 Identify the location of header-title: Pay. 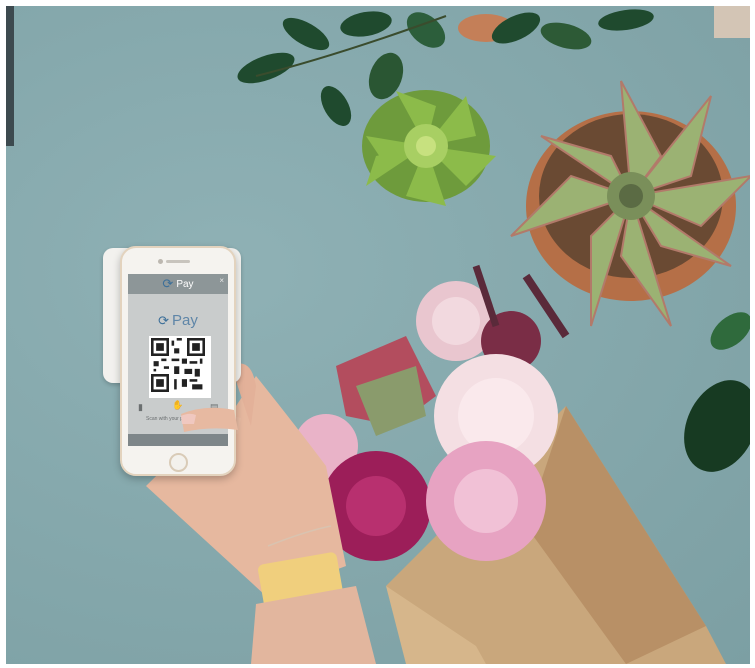
(185, 284).